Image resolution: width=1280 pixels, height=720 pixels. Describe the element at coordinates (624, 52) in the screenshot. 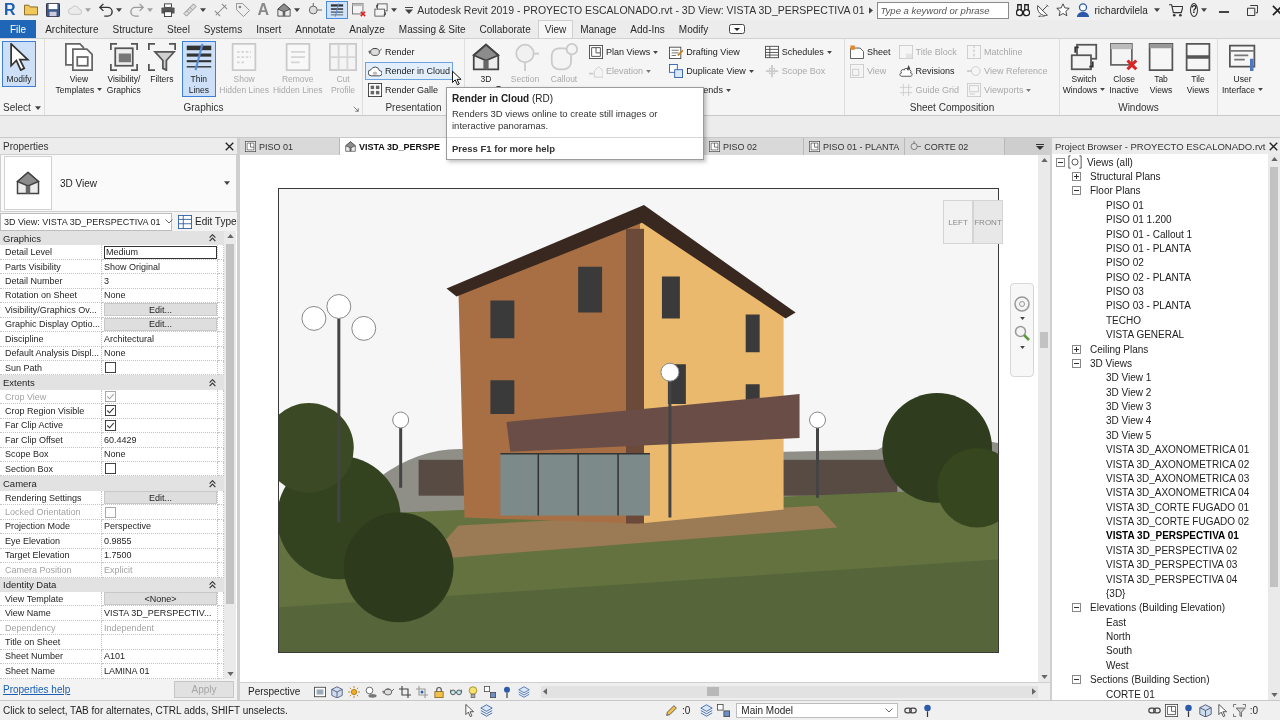

I see `ribbon-button: Plan Views` at that location.